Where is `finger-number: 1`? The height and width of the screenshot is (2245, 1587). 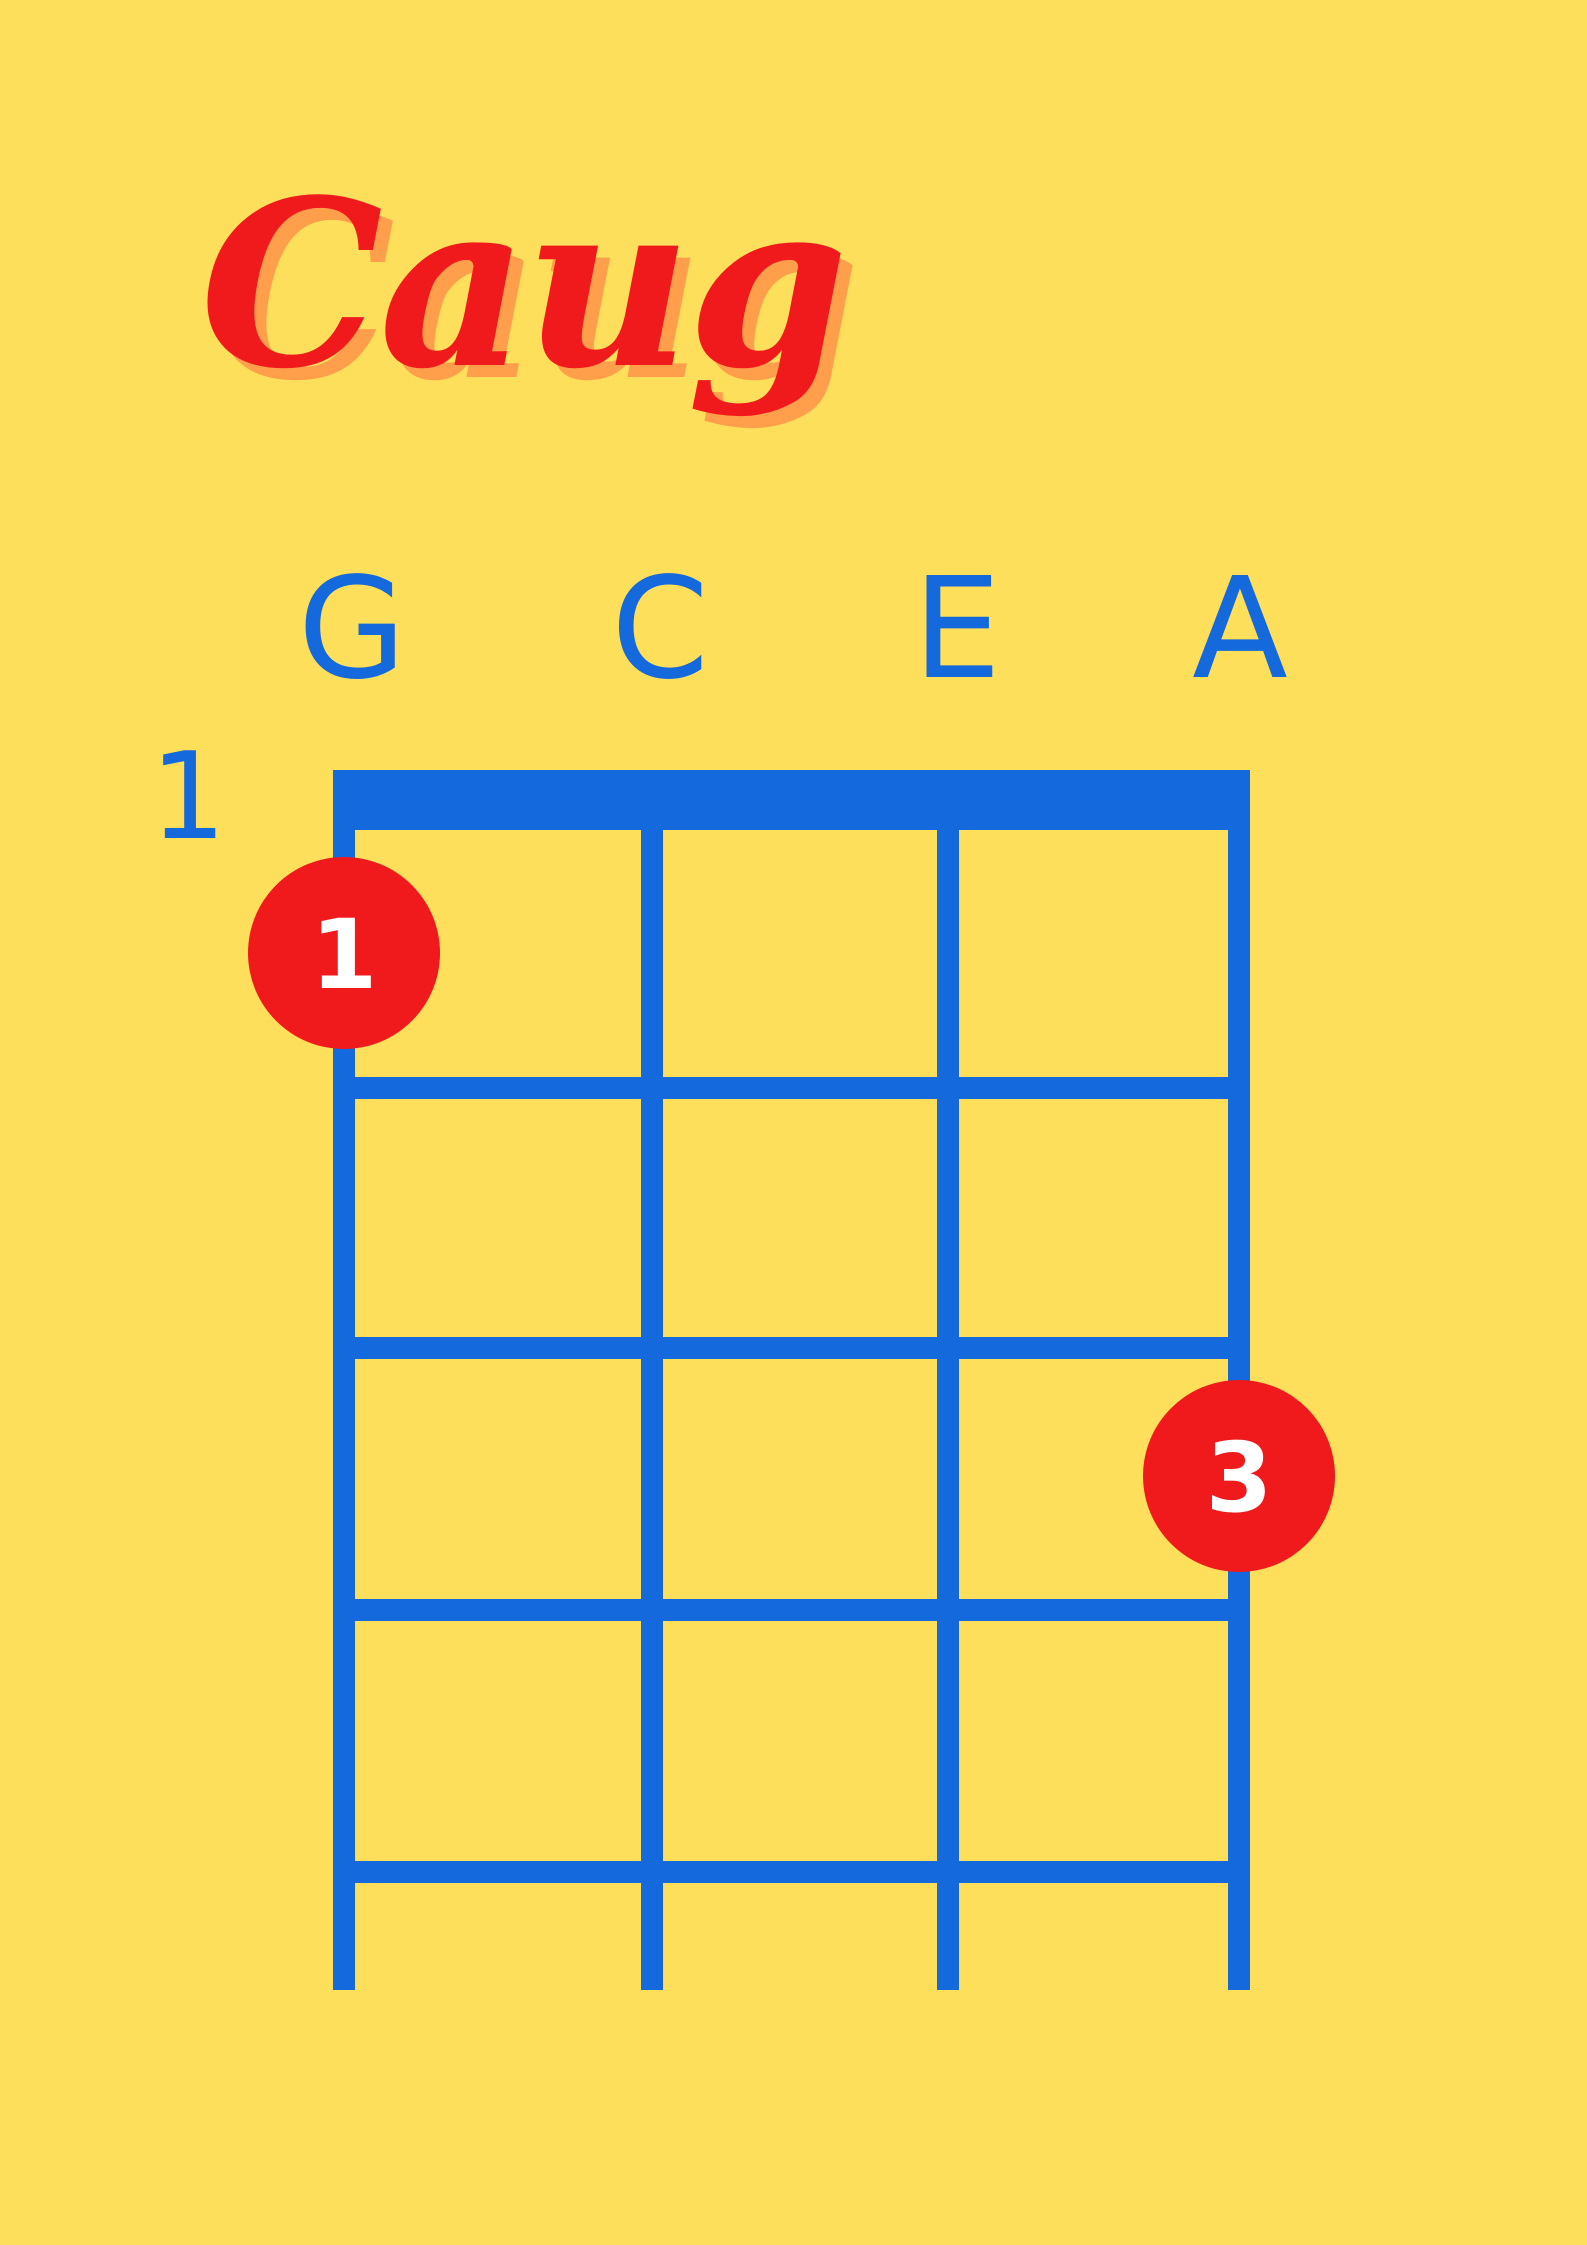
finger-number: 1 is located at coordinates (344, 955).